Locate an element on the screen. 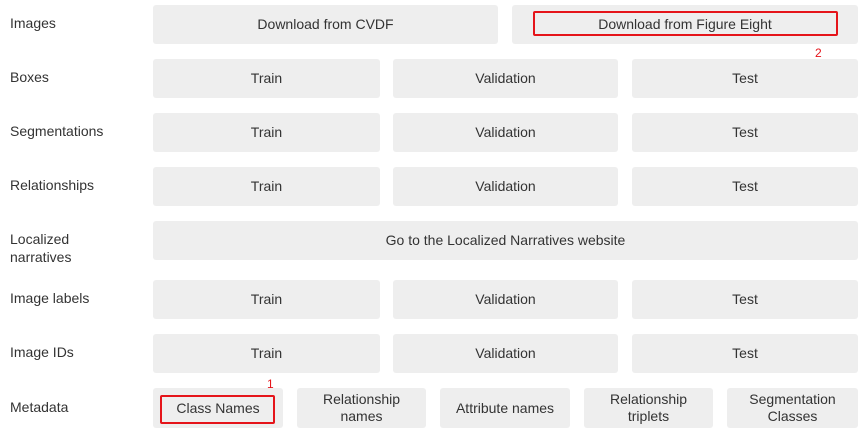 The height and width of the screenshot is (441, 864). row-label-metadata: Metadata is located at coordinates (39, 407).